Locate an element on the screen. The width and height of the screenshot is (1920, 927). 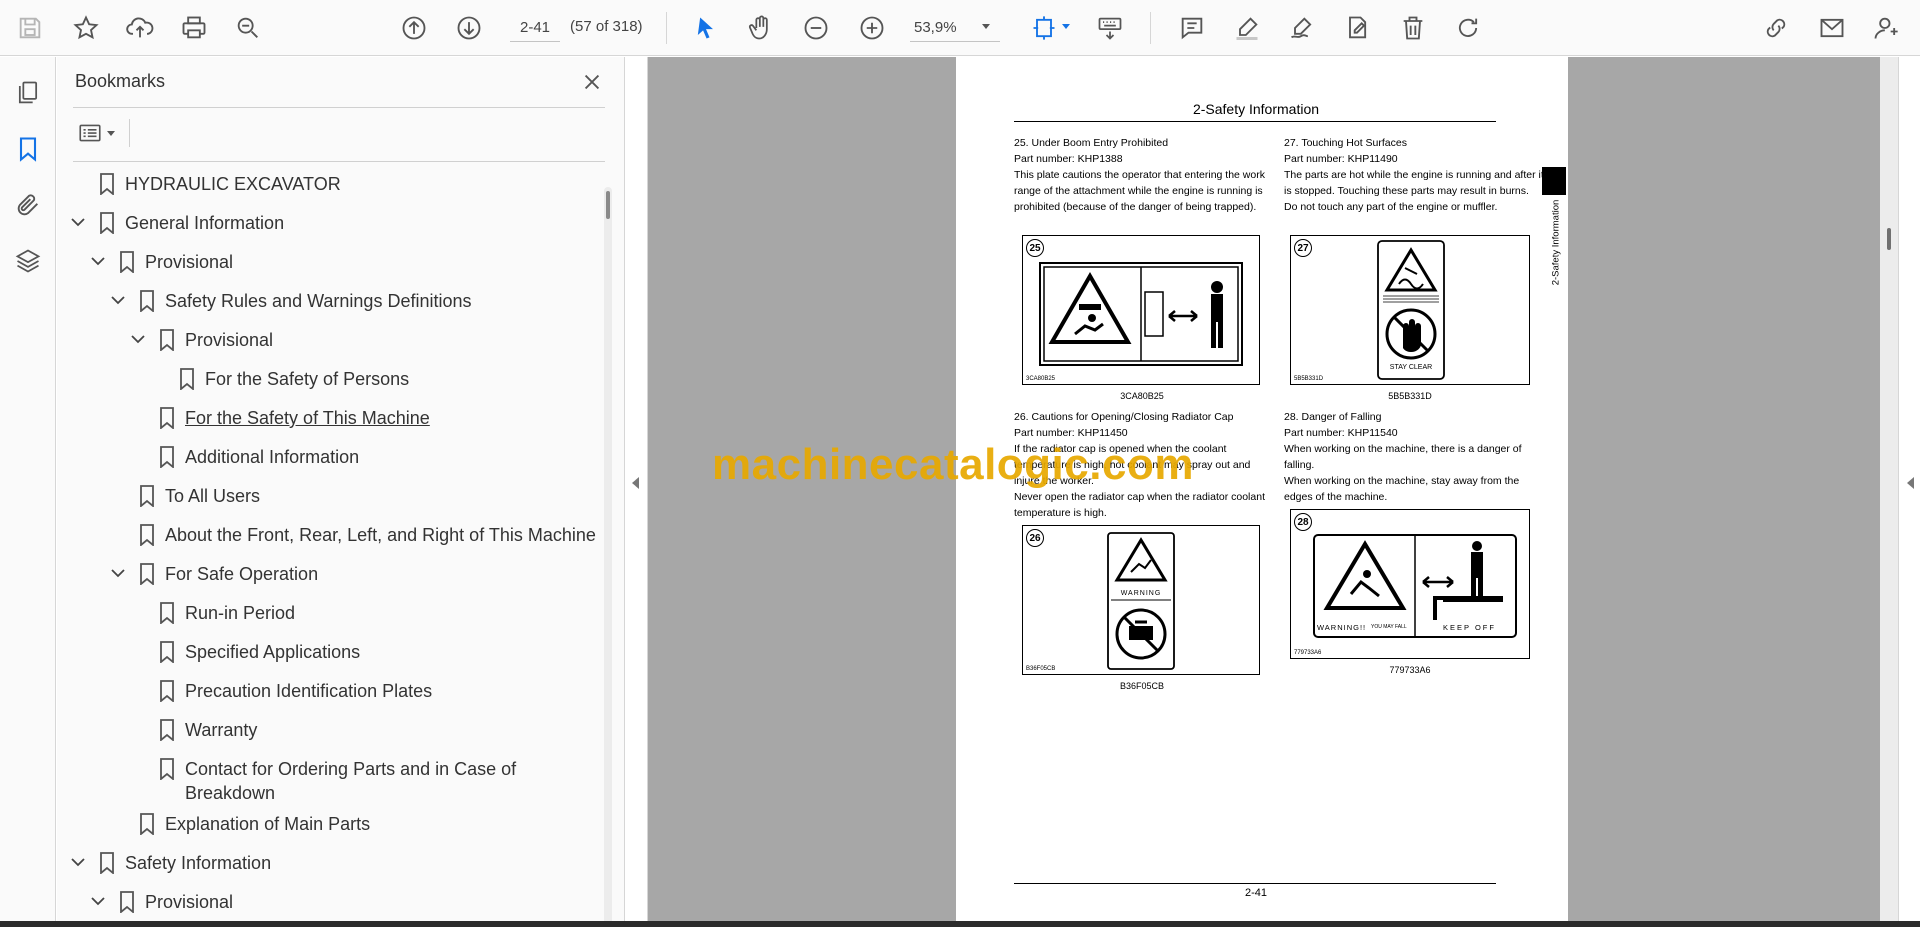
hand-icon is located at coordinates (761, 28).